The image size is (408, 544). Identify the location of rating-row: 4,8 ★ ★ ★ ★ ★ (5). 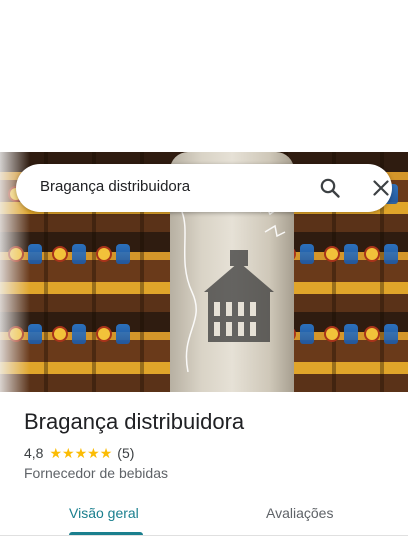
(79, 453).